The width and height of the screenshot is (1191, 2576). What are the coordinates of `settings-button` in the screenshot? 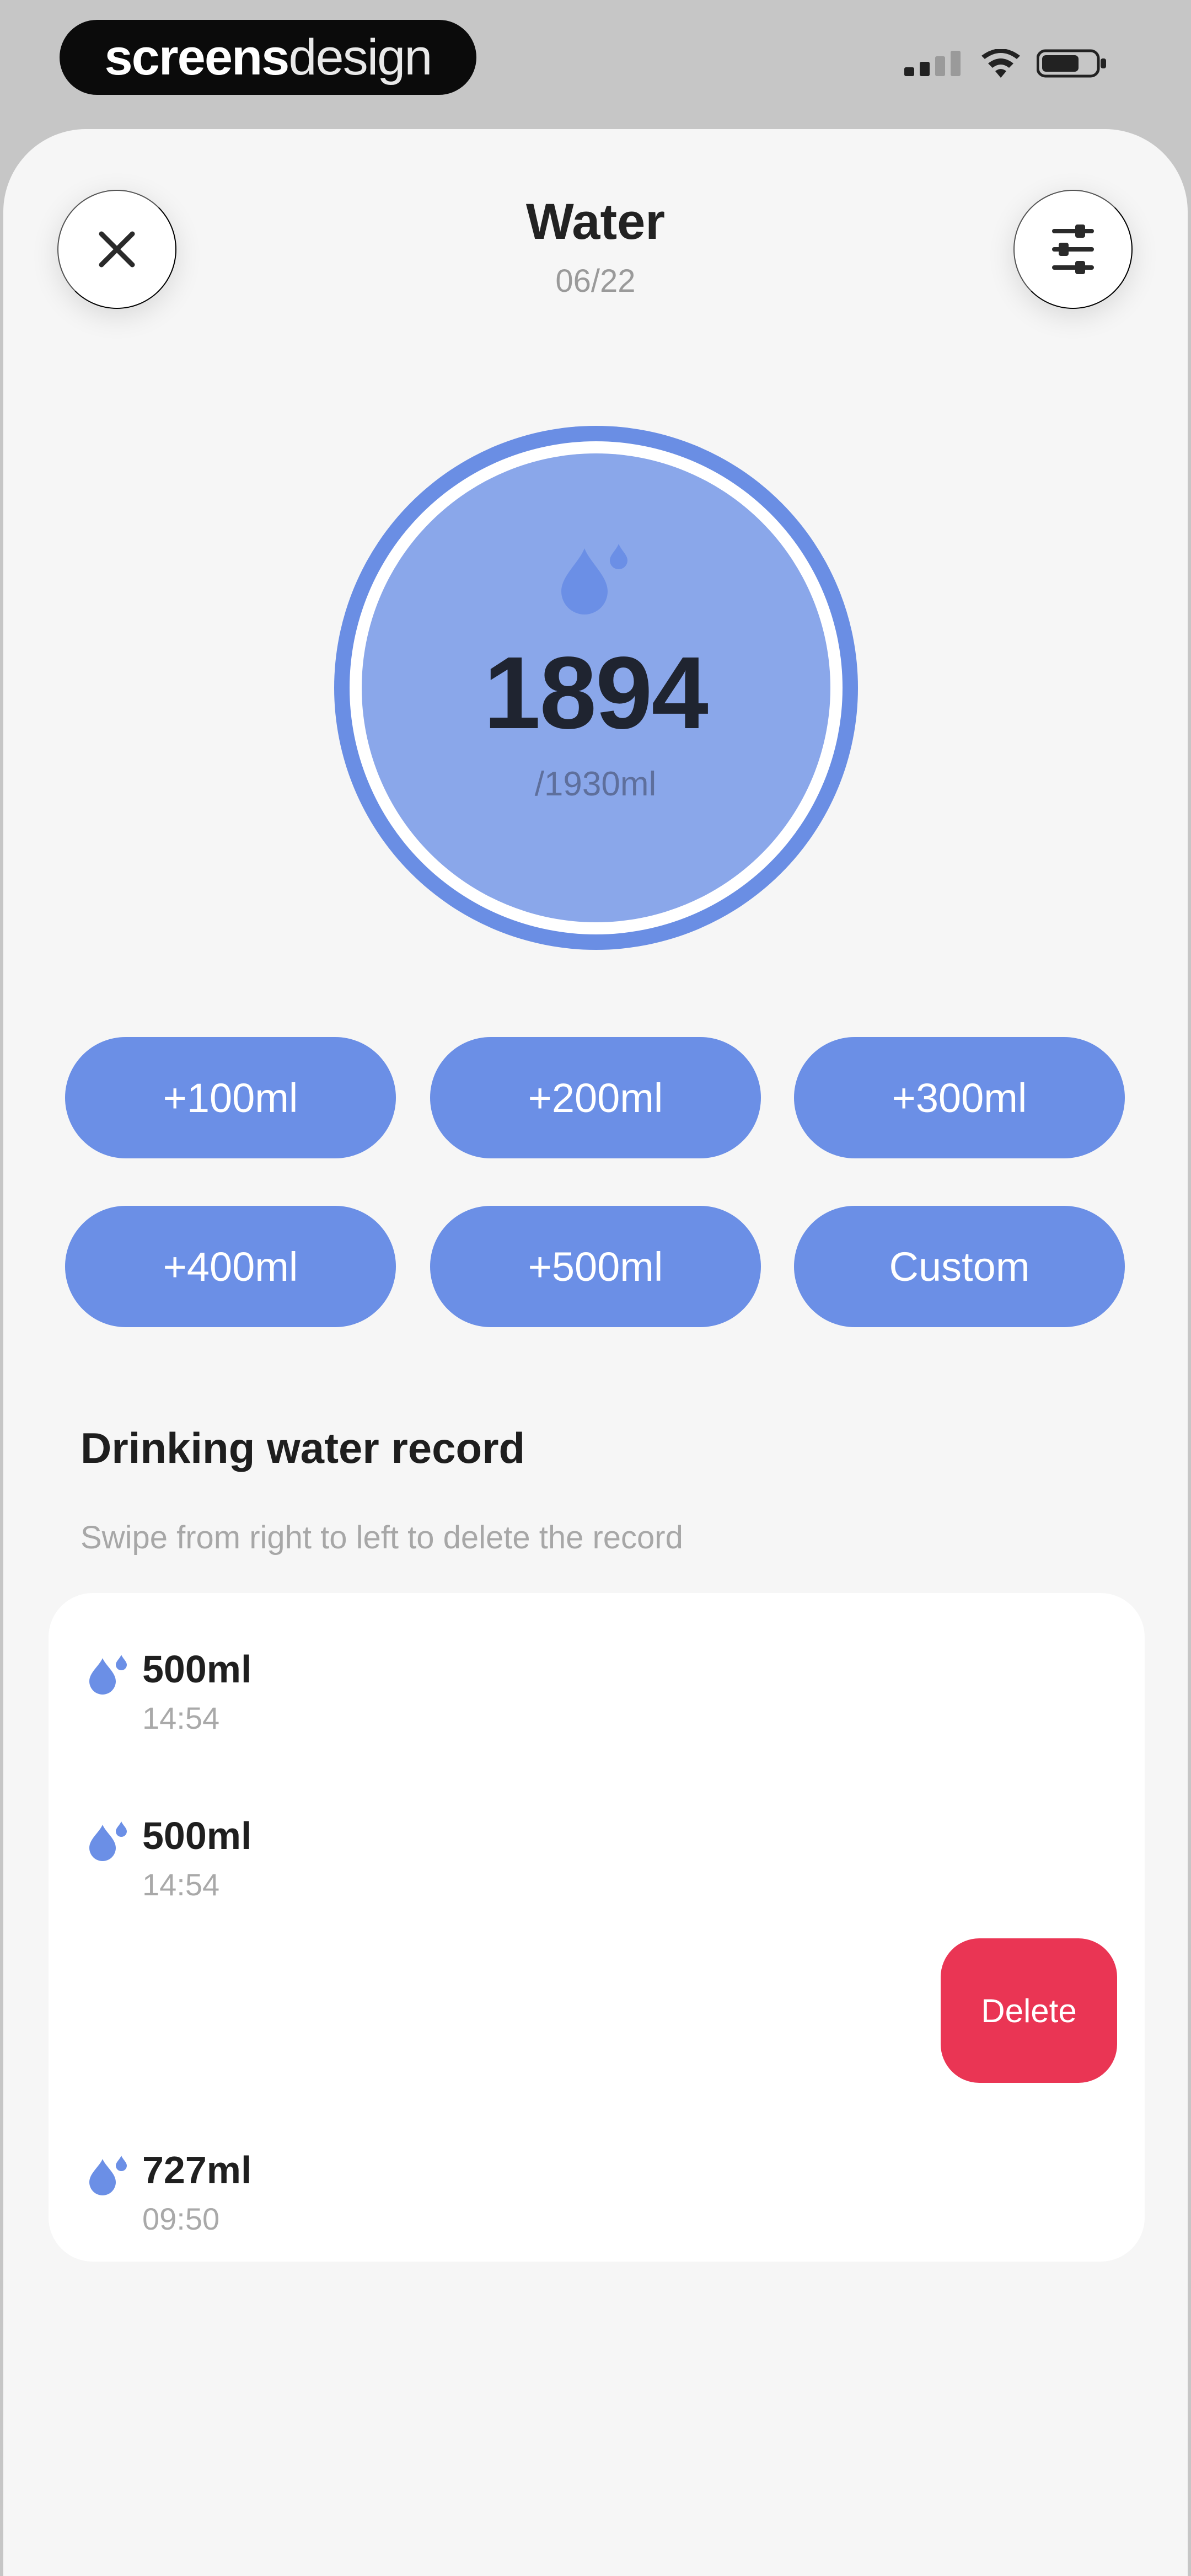 It's located at (1073, 249).